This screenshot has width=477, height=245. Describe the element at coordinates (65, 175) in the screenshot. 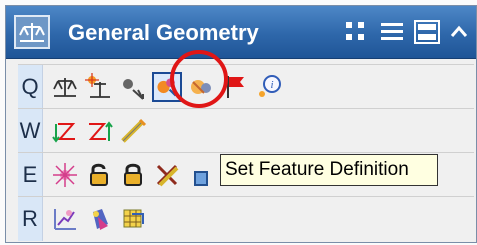

I see `asterisk-icon` at that location.